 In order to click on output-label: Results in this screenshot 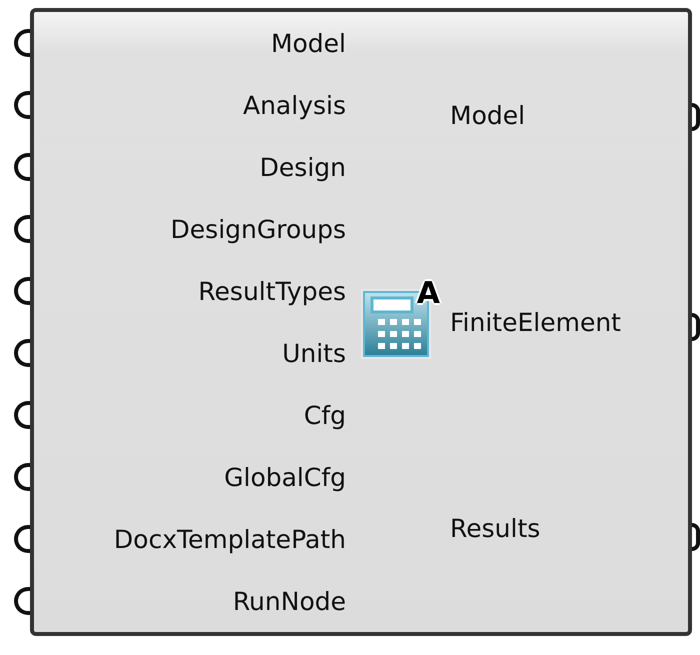, I will do `click(495, 529)`.